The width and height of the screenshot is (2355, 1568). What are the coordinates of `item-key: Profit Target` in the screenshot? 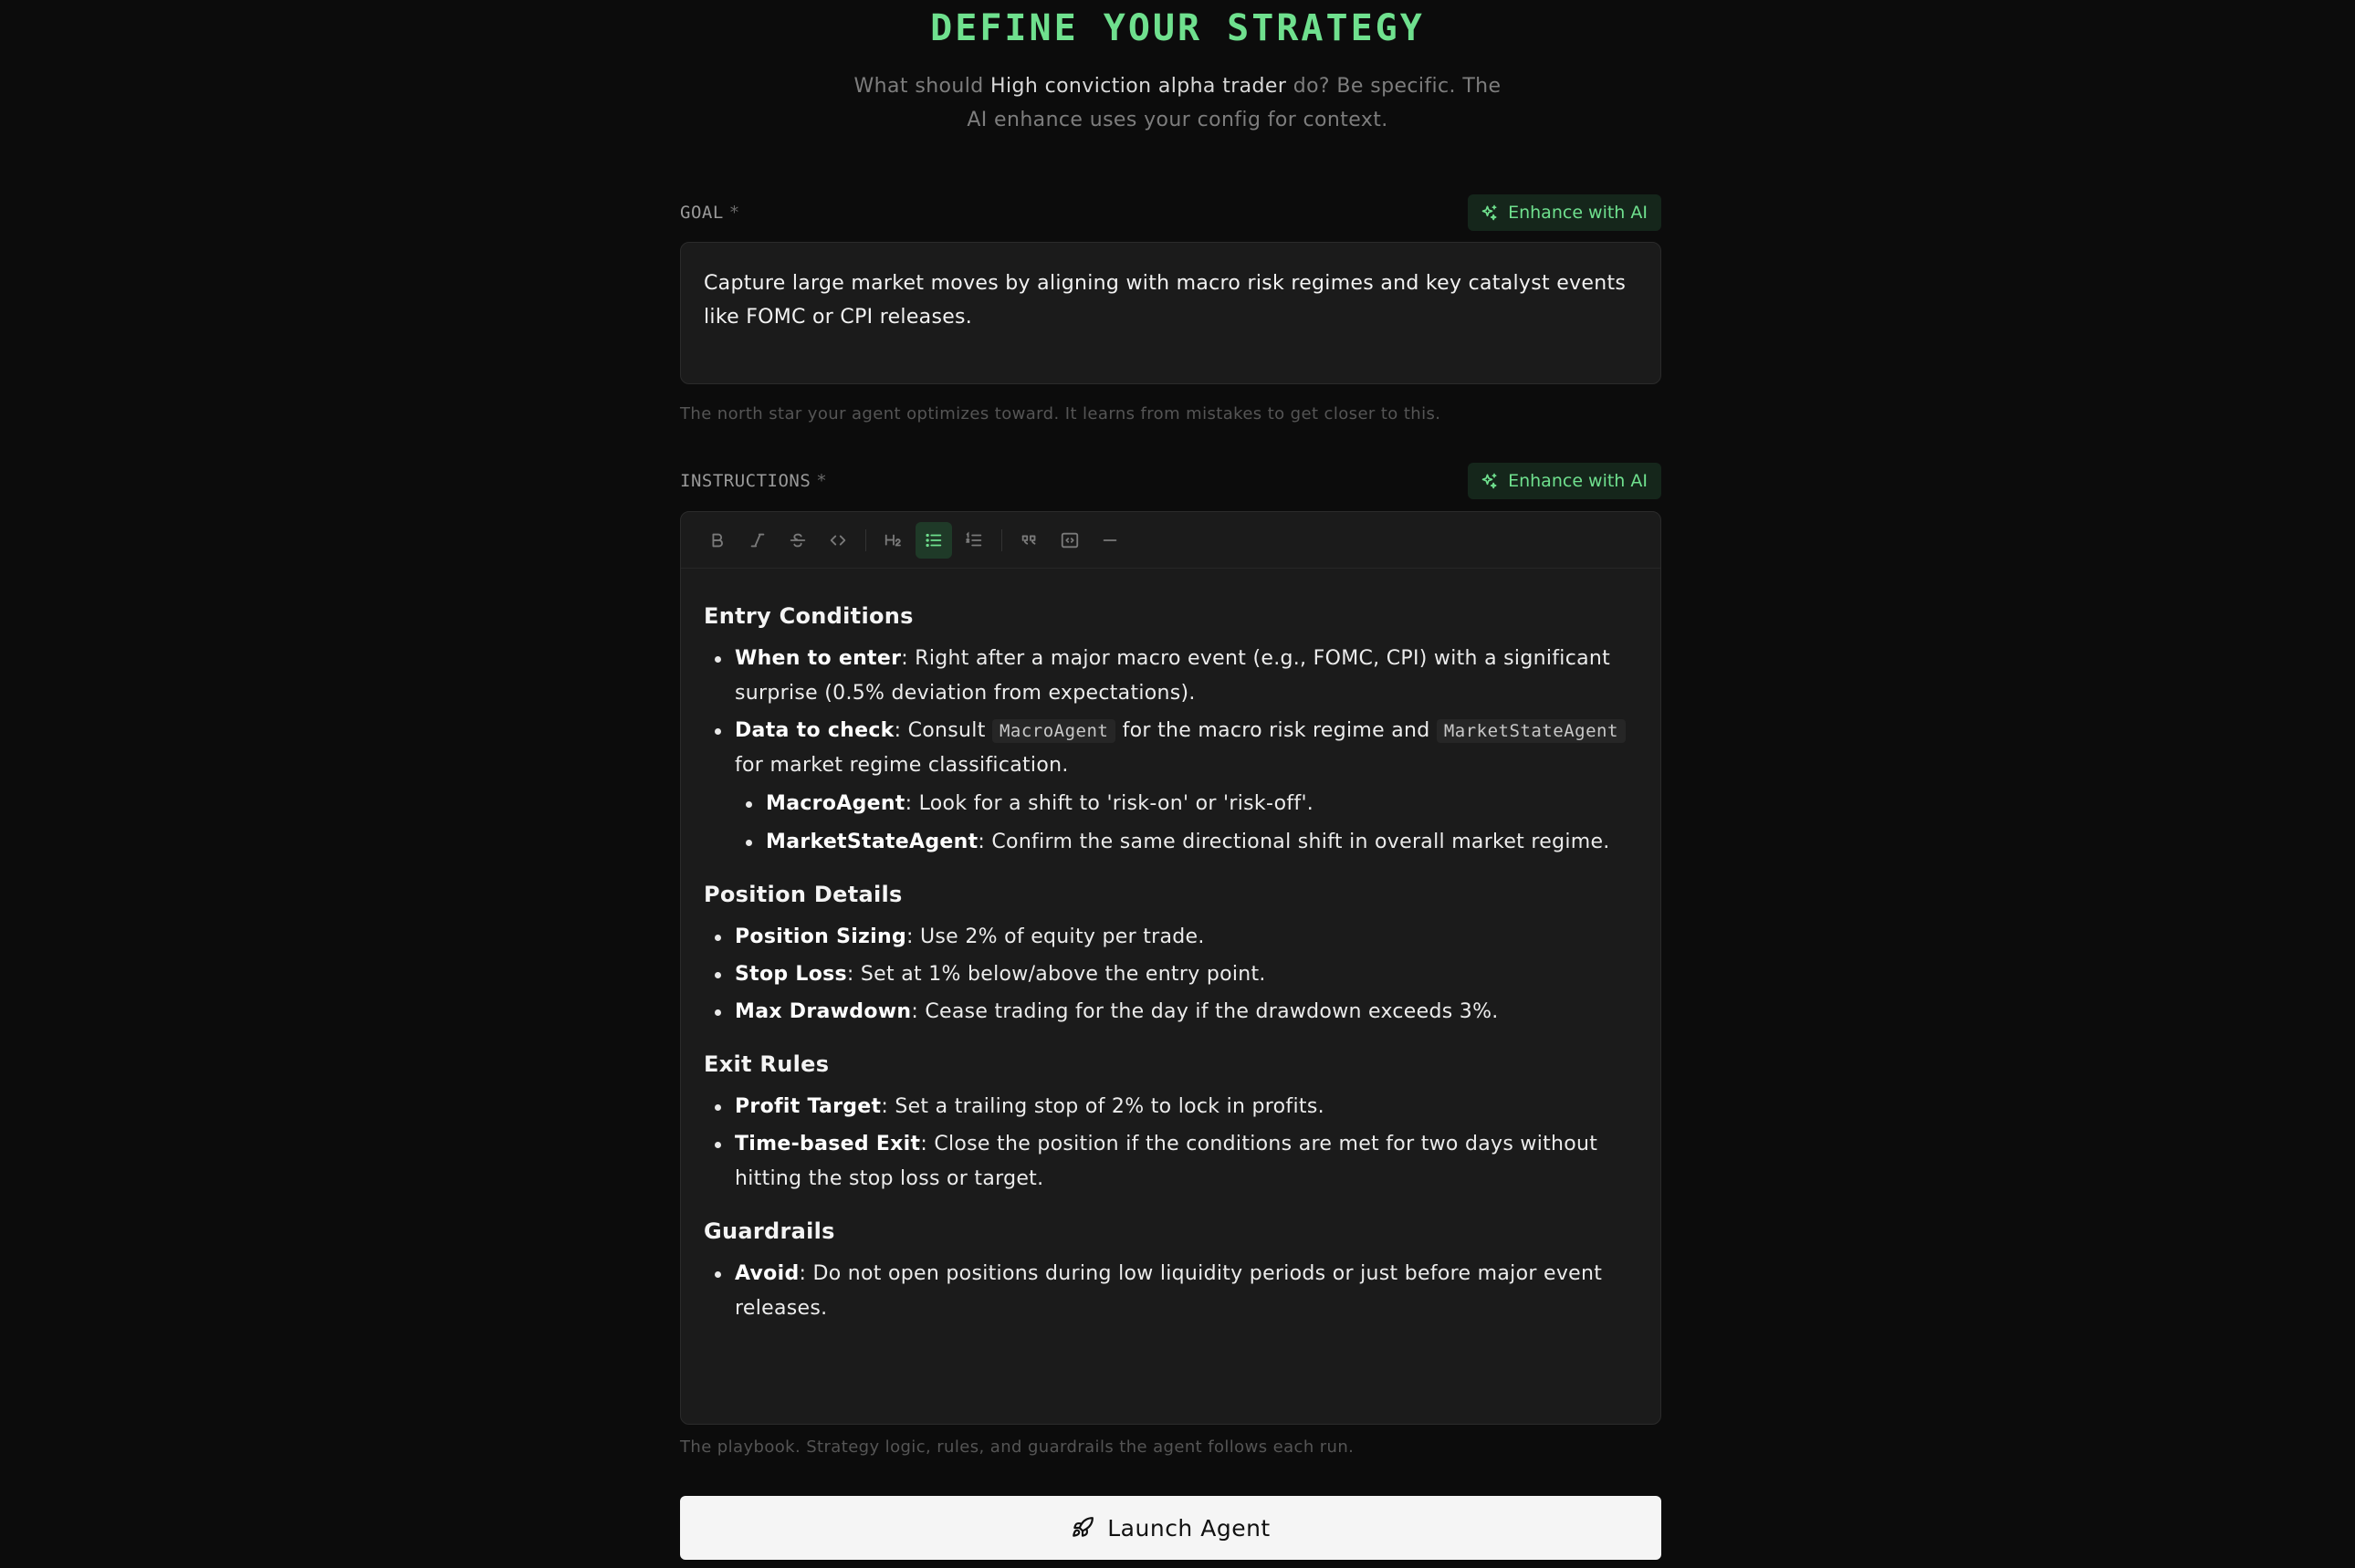 It's located at (808, 1107).